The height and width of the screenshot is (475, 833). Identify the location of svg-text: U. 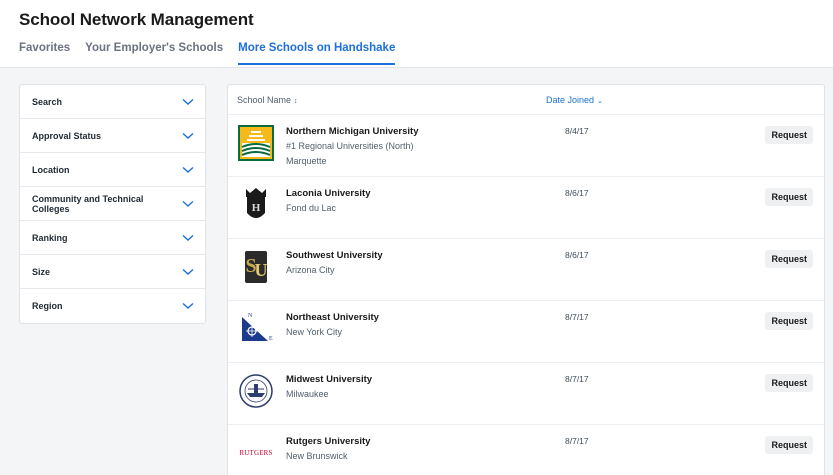
(261, 270).